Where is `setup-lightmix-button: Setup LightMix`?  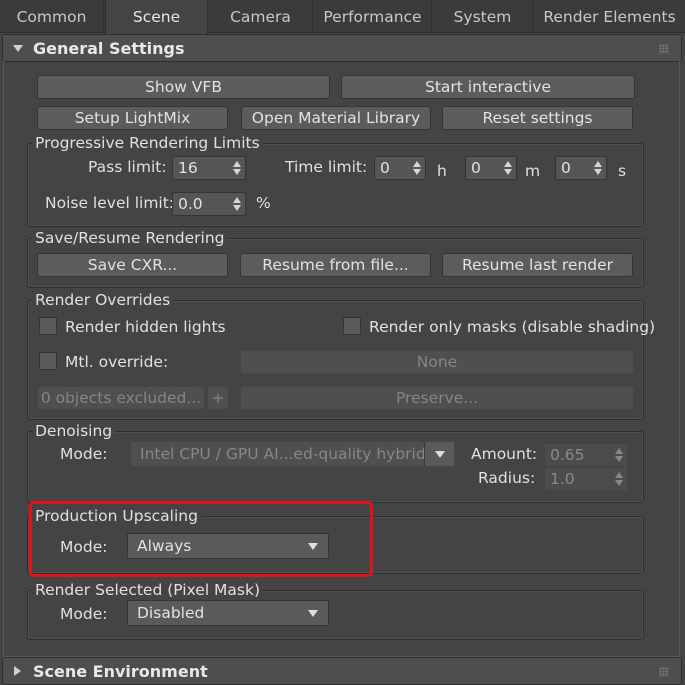
setup-lightmix-button: Setup LightMix is located at coordinates (132, 118).